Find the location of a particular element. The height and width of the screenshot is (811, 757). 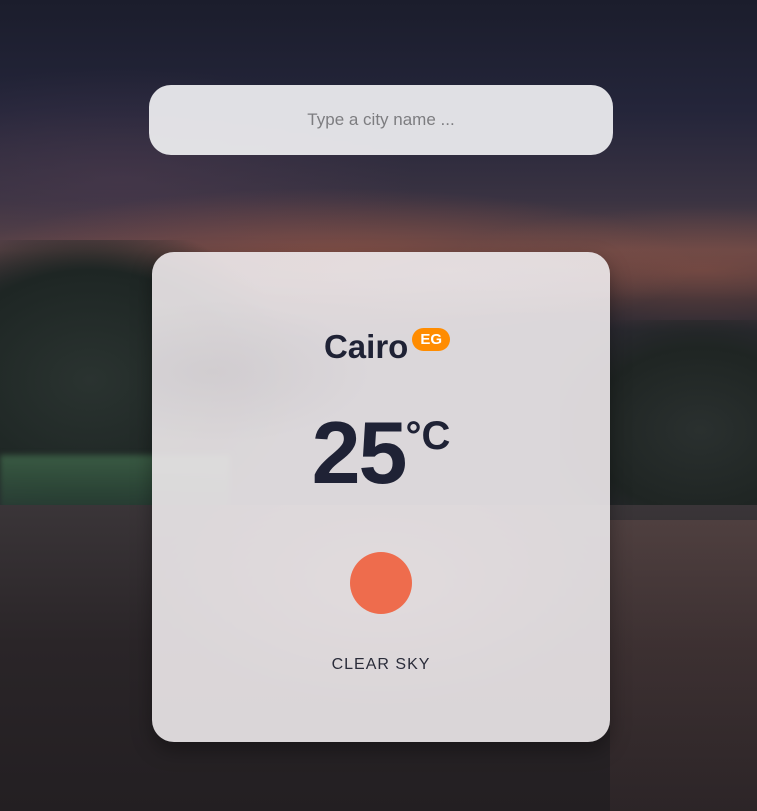

temperature-row: 25 °C is located at coordinates (381, 452).